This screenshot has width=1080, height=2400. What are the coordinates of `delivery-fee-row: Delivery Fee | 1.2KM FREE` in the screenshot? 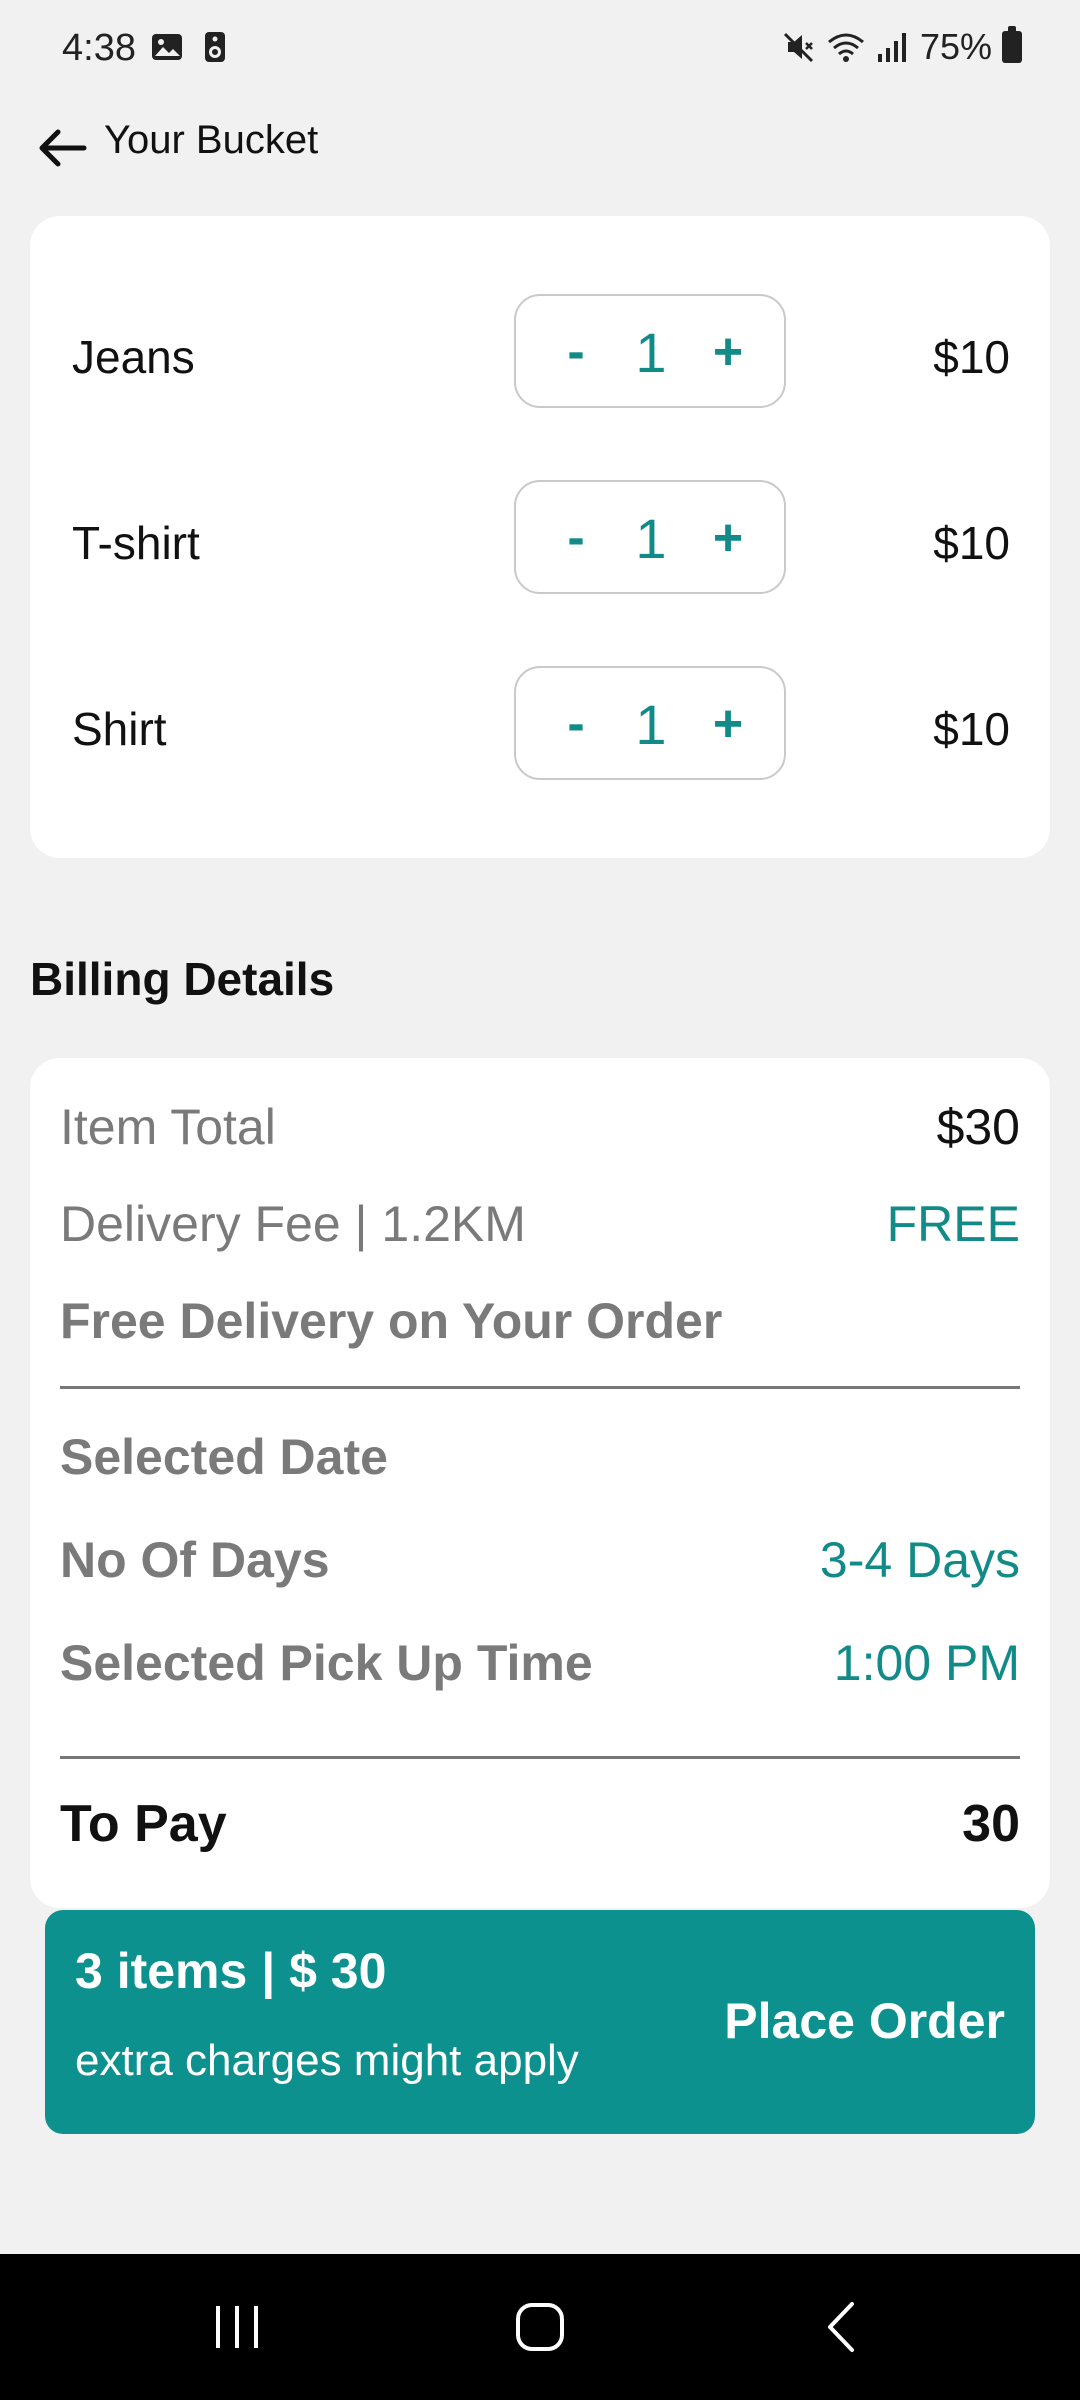 It's located at (540, 1225).